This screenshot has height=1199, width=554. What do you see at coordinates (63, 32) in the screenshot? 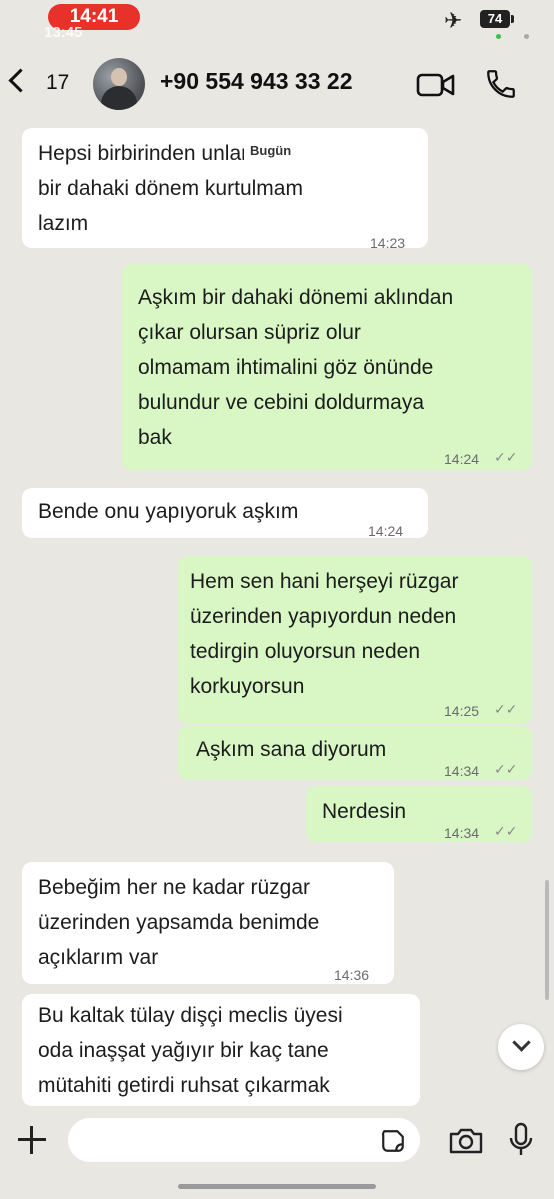
I see `ghost-status-time: 13:45` at bounding box center [63, 32].